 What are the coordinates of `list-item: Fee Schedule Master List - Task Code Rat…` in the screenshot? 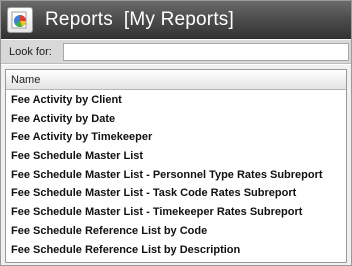 It's located at (176, 193).